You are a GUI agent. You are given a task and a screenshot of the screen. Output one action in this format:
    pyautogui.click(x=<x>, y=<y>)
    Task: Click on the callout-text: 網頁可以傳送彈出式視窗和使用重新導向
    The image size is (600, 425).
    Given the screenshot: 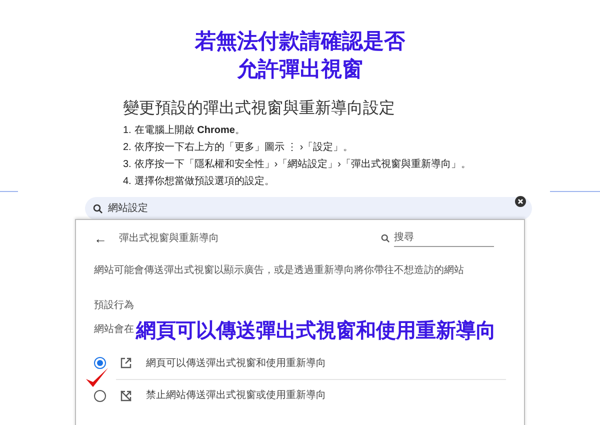 What is the action you would take?
    pyautogui.click(x=316, y=331)
    